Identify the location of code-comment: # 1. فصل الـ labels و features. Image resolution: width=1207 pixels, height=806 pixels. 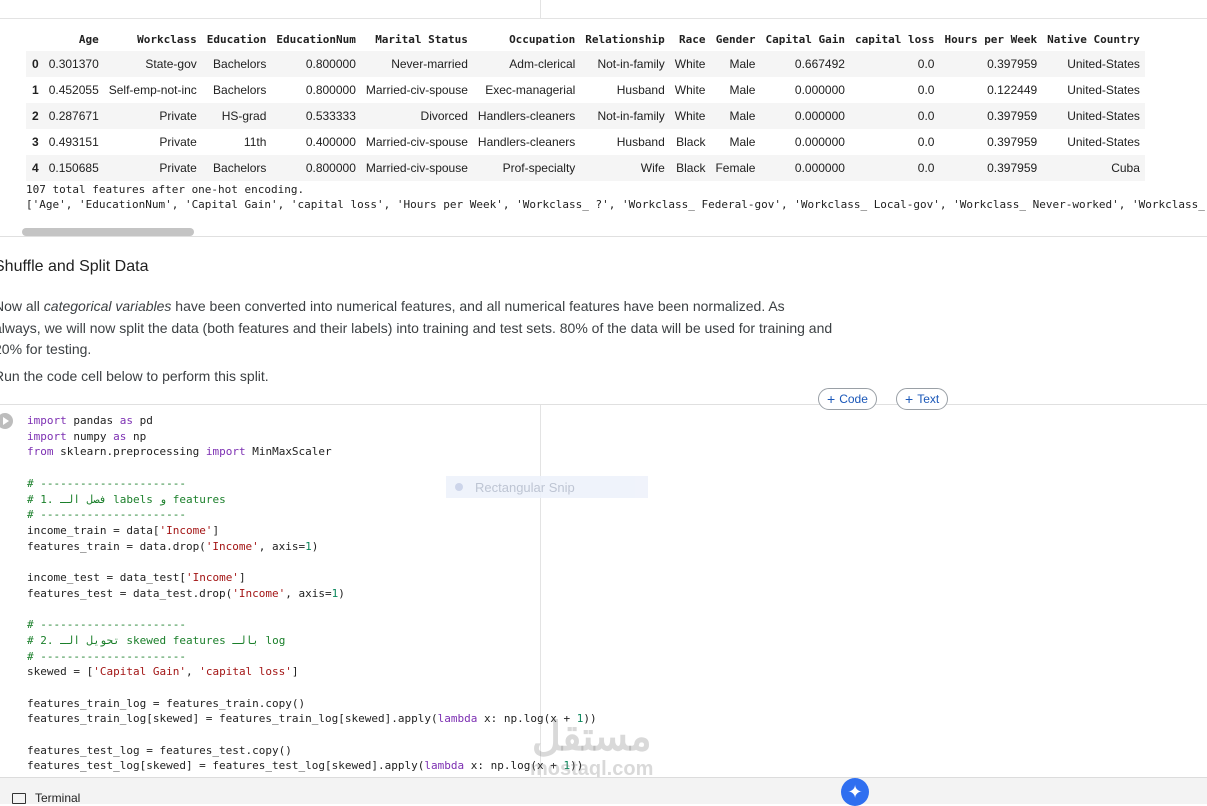
(126, 499).